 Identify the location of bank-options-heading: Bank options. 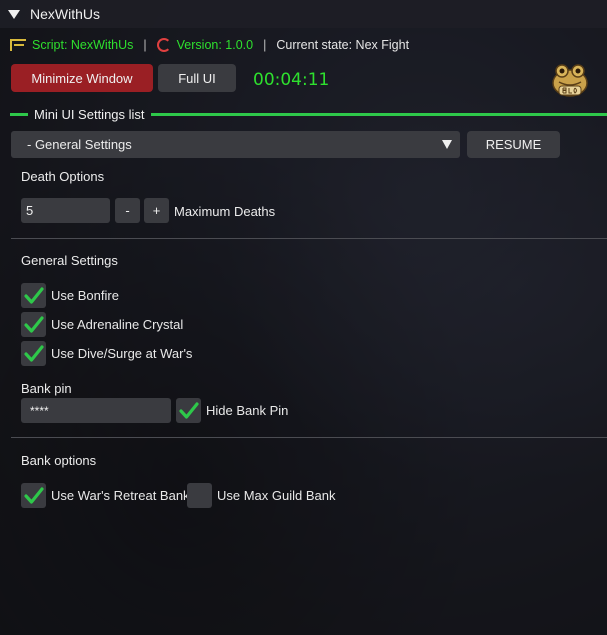
(59, 460).